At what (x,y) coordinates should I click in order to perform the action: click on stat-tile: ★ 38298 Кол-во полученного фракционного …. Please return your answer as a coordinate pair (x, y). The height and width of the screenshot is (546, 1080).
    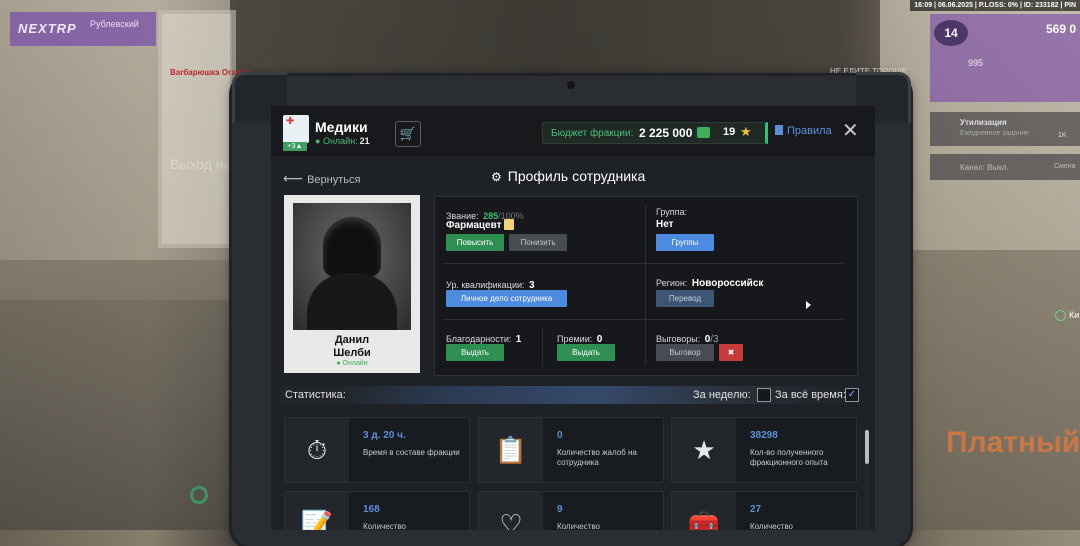
    Looking at the image, I should click on (764, 450).